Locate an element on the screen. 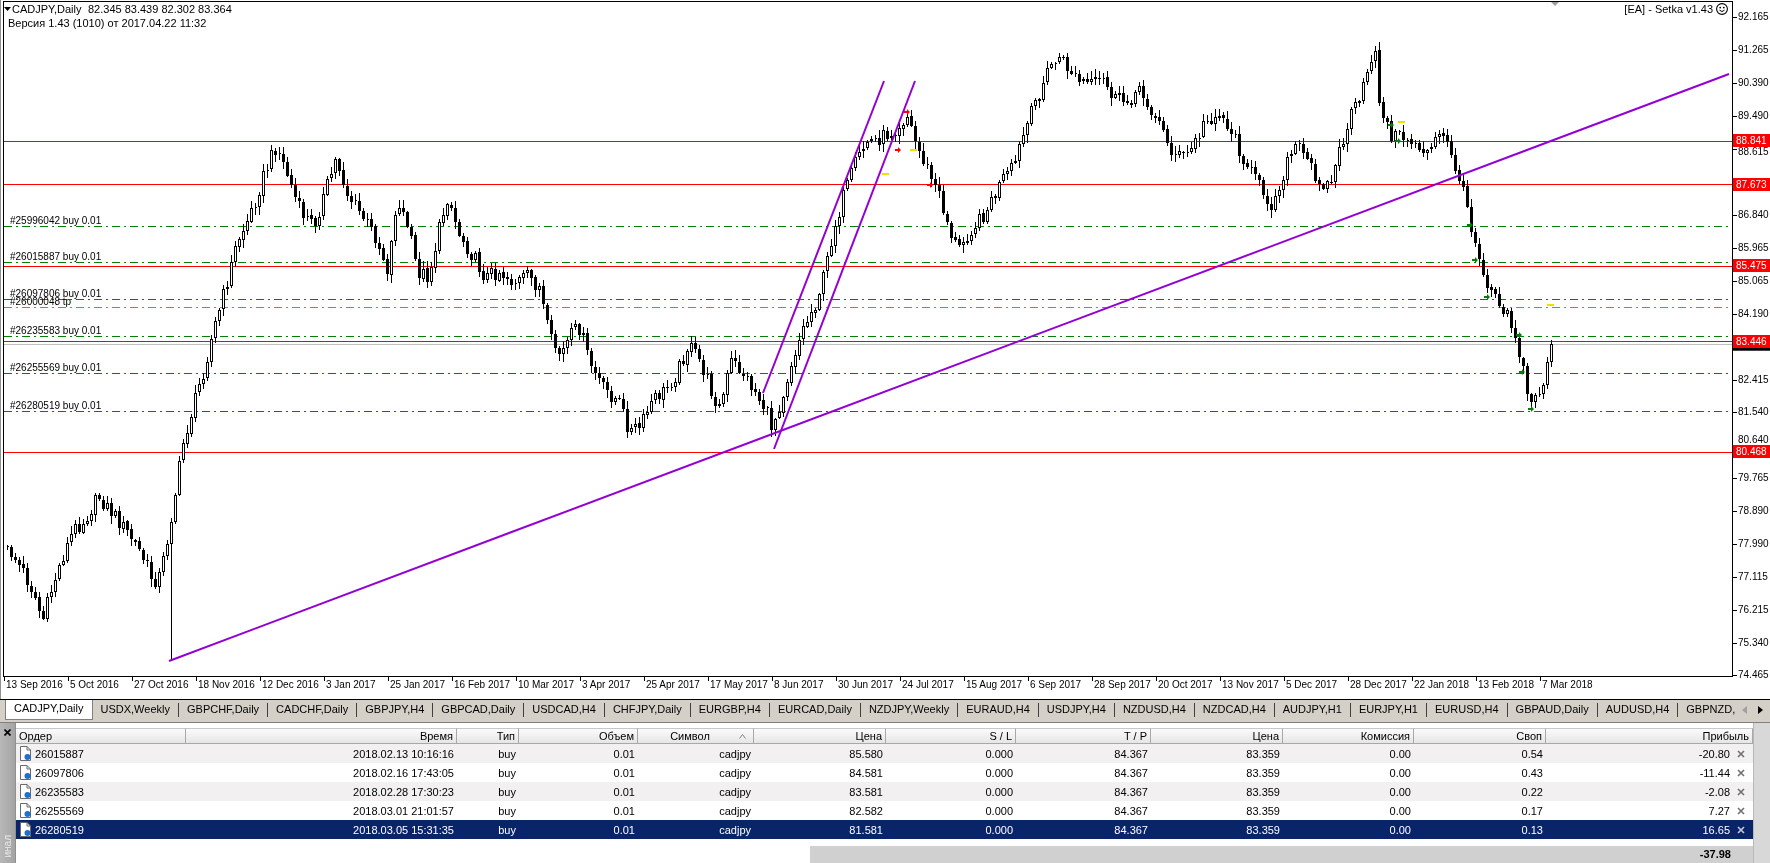 The image size is (1770, 863). chart-tab: NZDCAD,H4 is located at coordinates (1234, 709).